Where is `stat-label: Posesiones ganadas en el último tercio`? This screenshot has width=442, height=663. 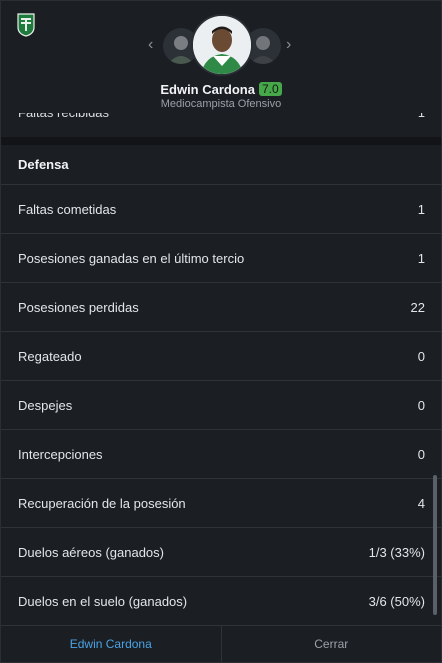 stat-label: Posesiones ganadas en el último tercio is located at coordinates (131, 258).